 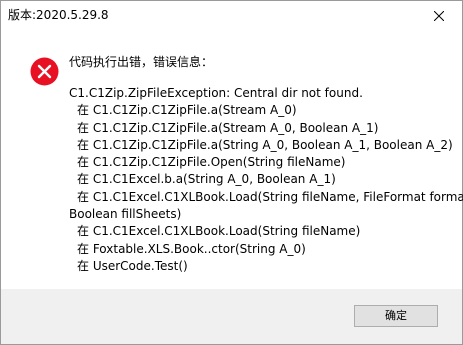 I want to click on close-icon, so click(x=439, y=16).